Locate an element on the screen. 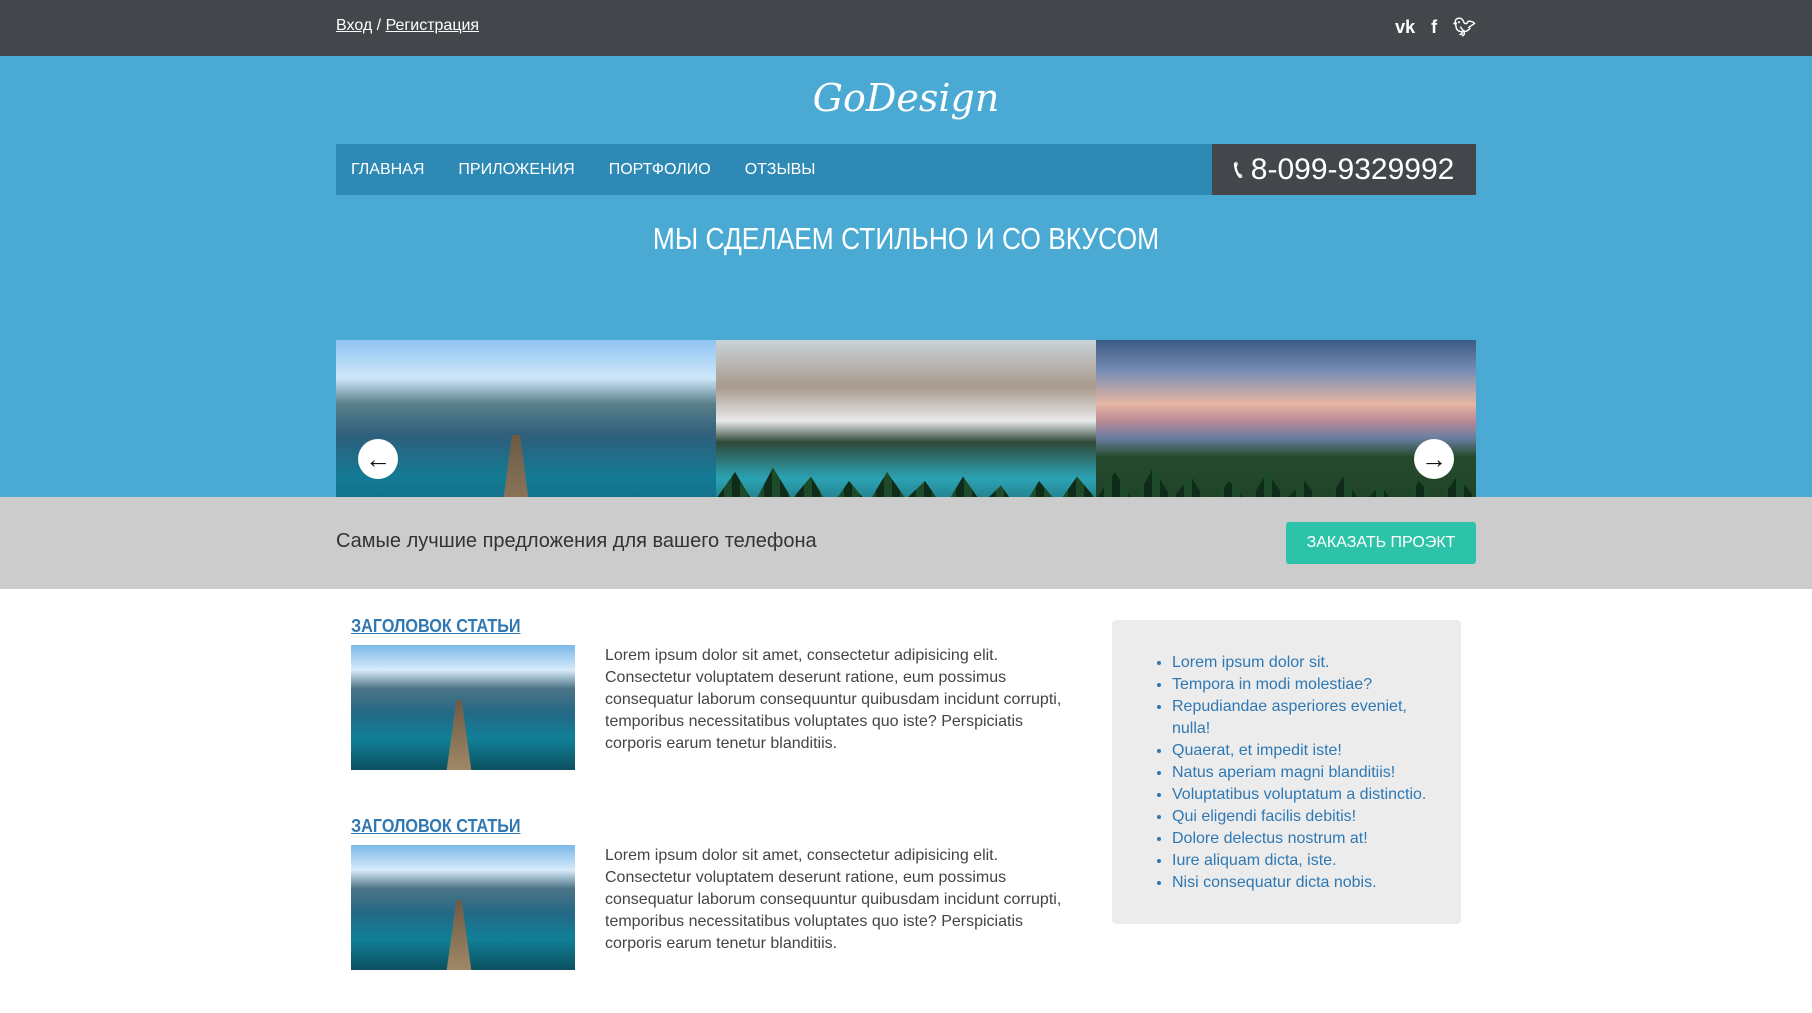 This screenshot has height=1013, width=1812. register-link: Регистрация is located at coordinates (433, 25).